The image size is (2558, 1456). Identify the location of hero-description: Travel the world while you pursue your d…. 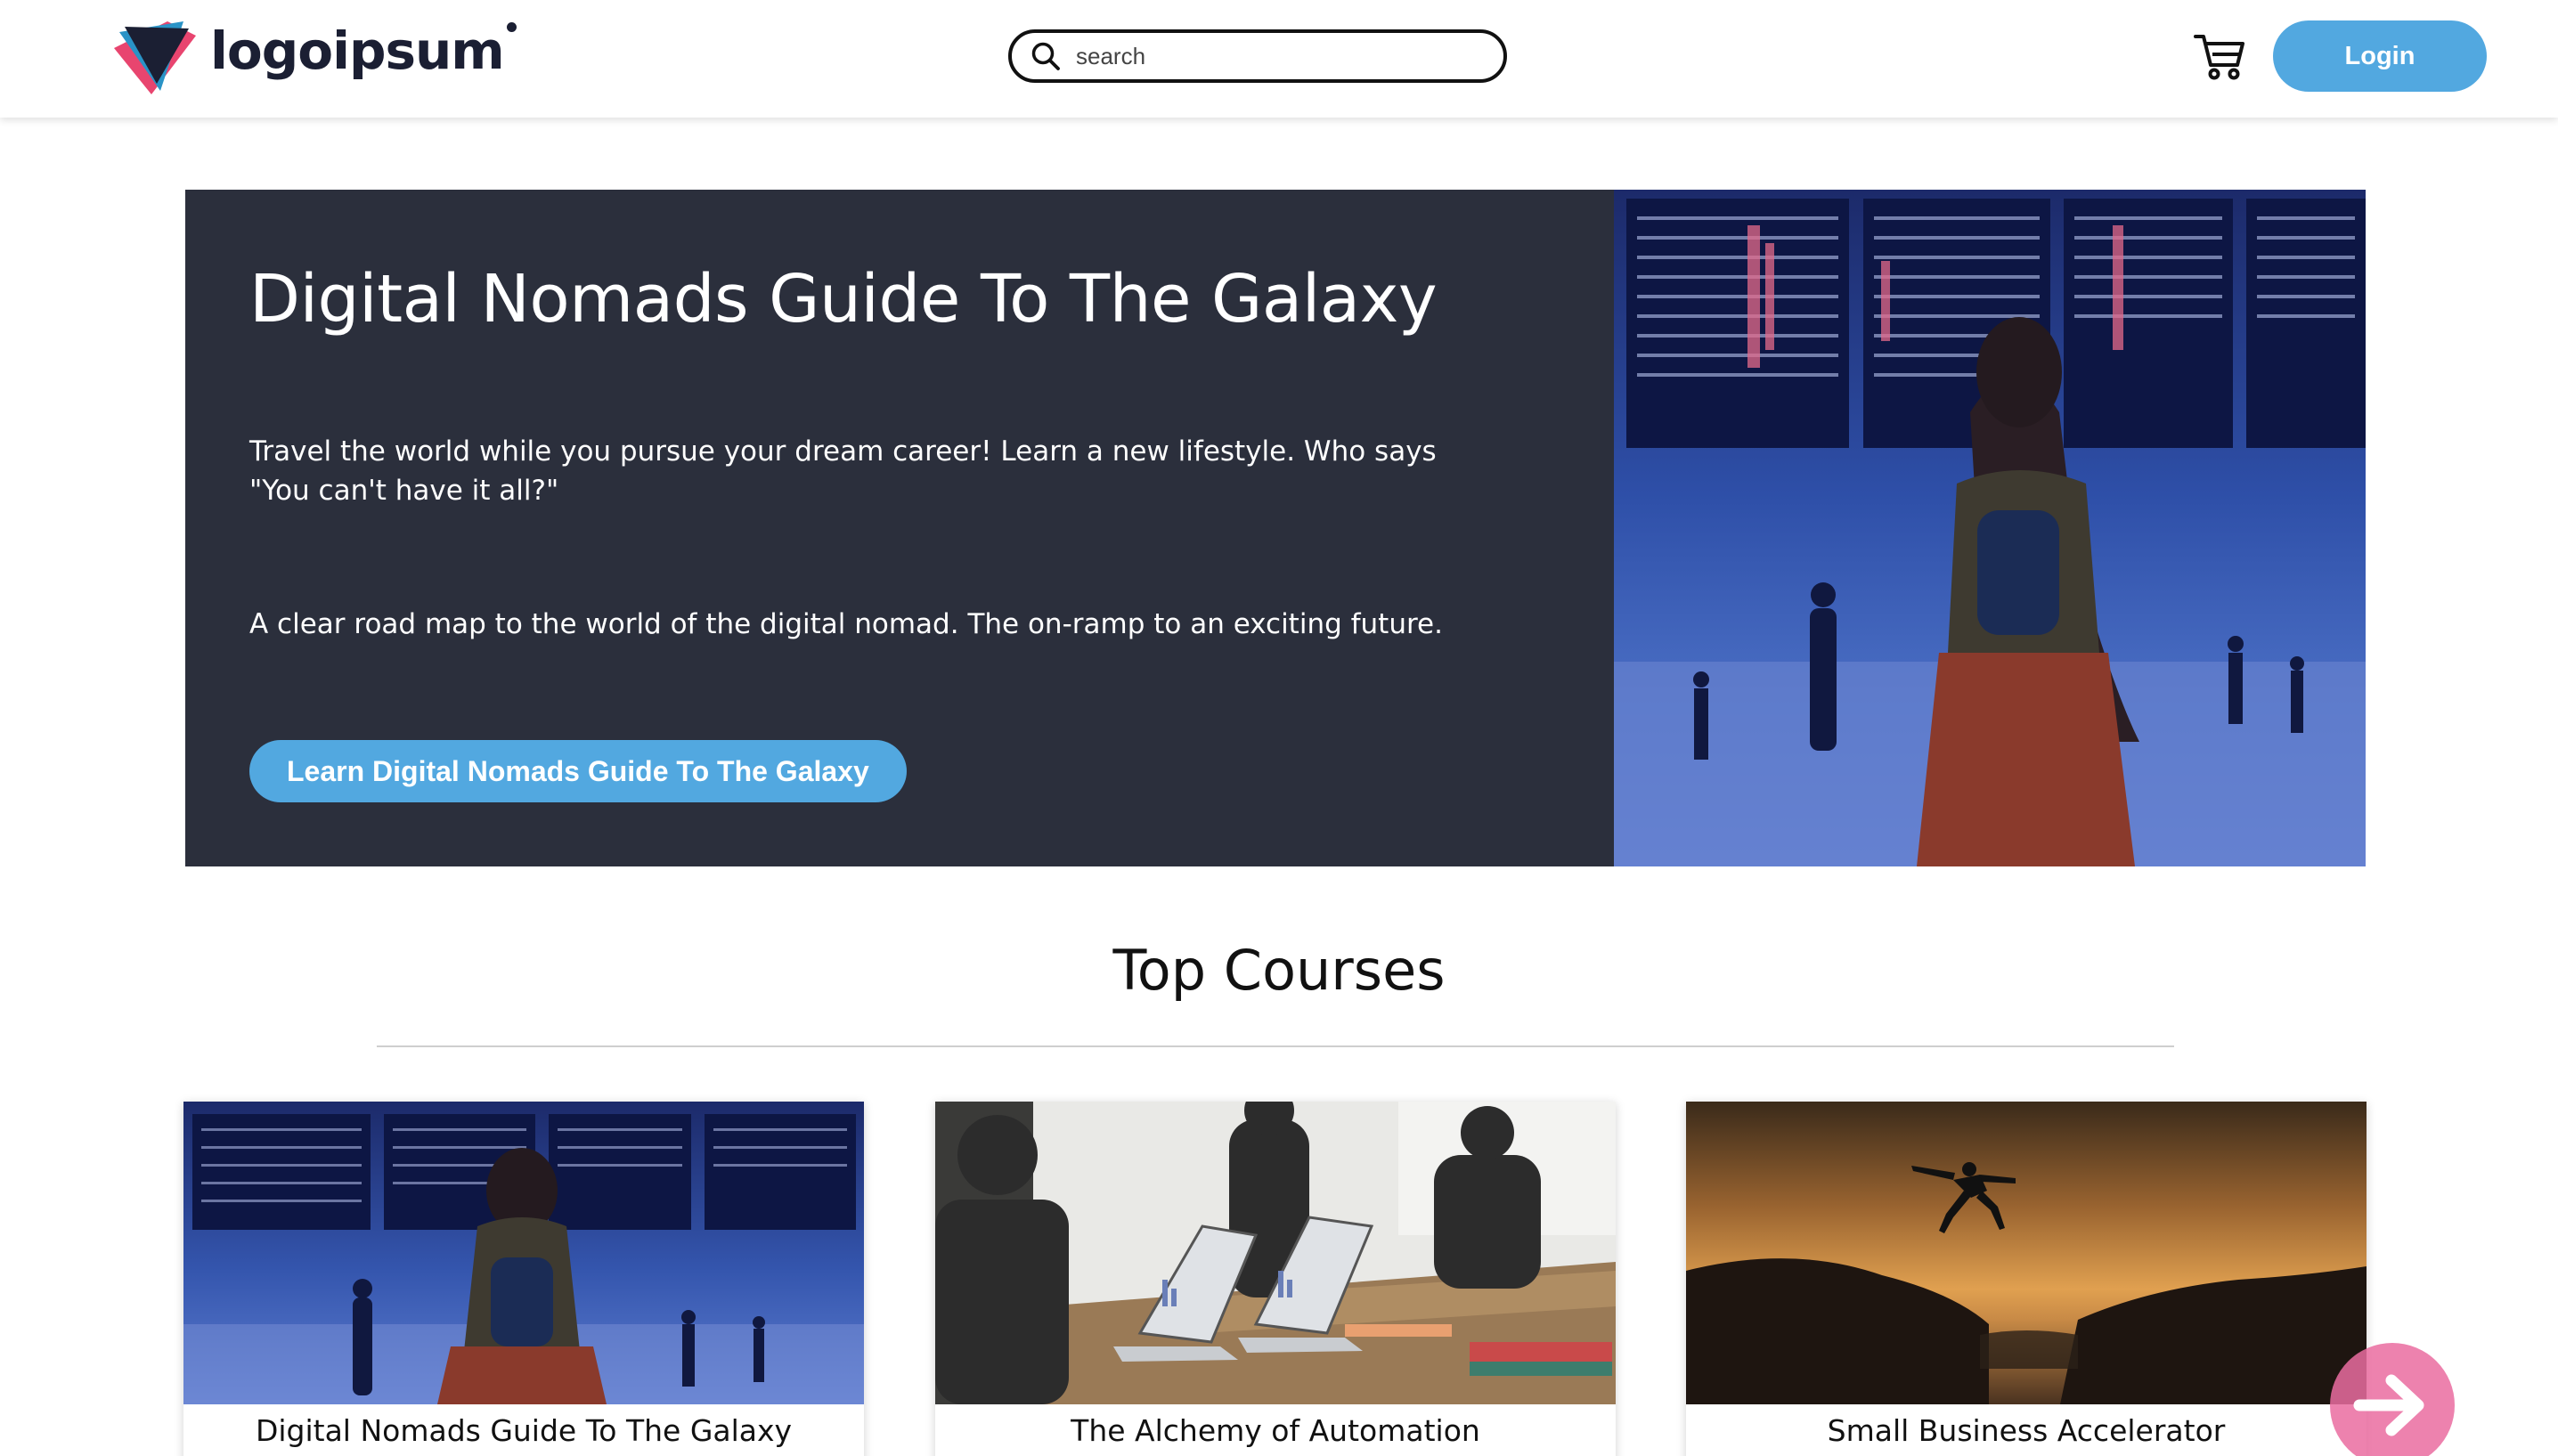
(843, 471).